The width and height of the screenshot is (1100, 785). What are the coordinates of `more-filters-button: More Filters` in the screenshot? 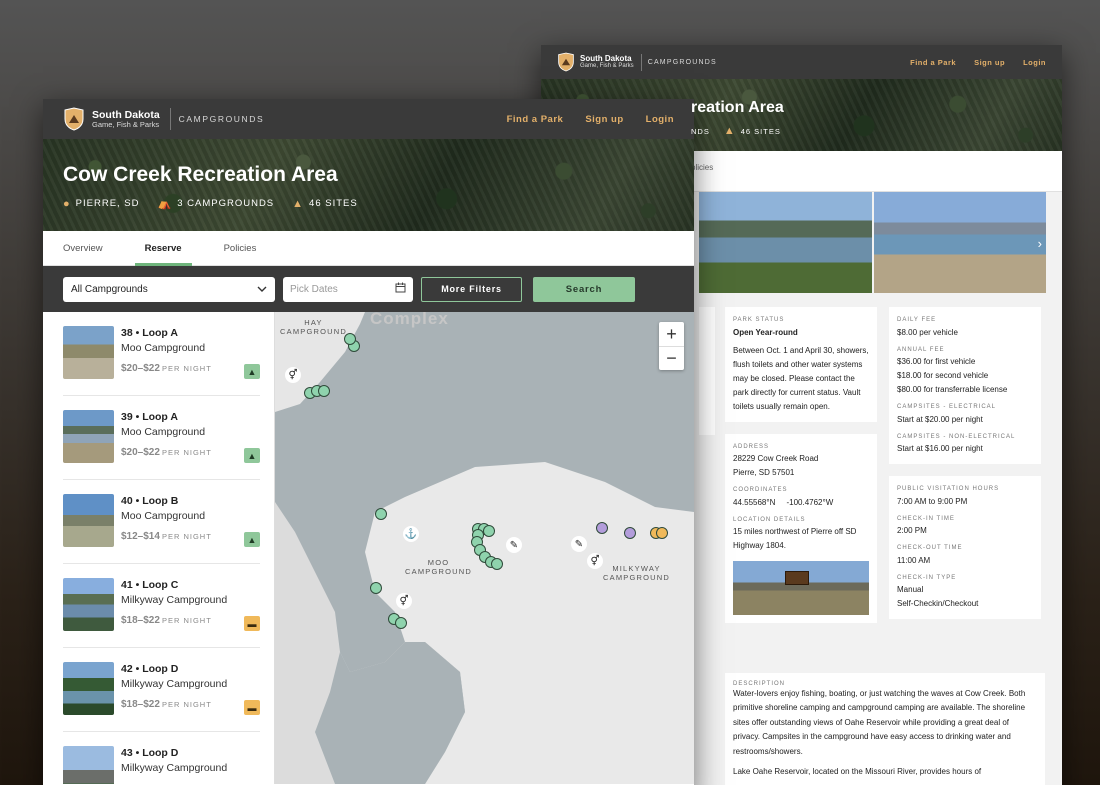 It's located at (471, 289).